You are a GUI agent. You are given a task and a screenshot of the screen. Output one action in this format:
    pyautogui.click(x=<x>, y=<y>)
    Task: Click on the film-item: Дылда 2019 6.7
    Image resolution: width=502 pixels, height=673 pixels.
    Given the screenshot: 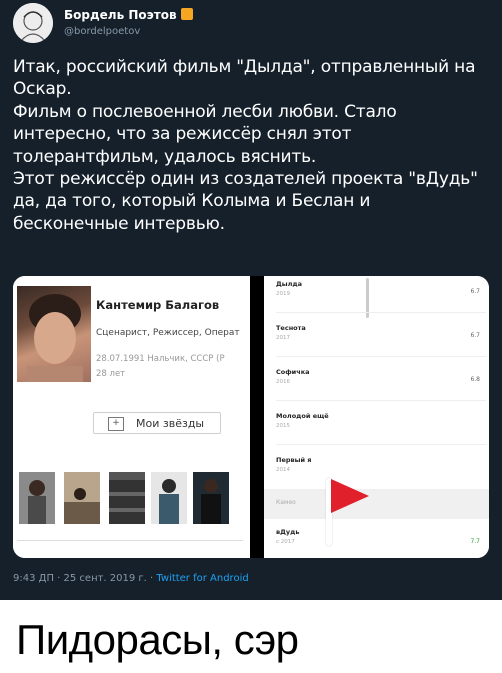 What is the action you would take?
    pyautogui.click(x=381, y=288)
    